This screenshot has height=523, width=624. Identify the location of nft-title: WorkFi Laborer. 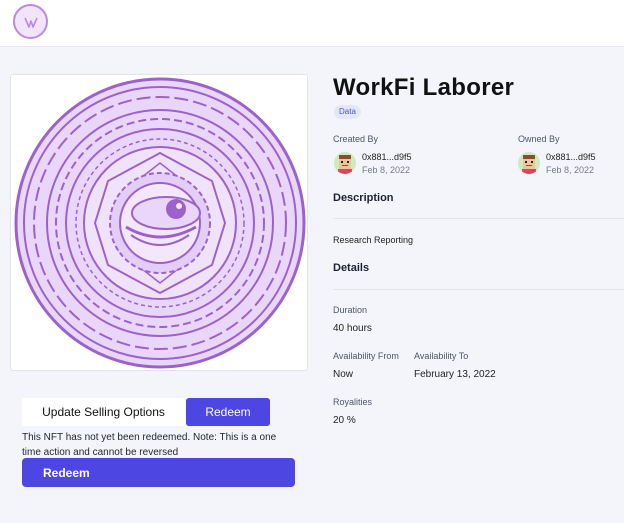
(424, 87).